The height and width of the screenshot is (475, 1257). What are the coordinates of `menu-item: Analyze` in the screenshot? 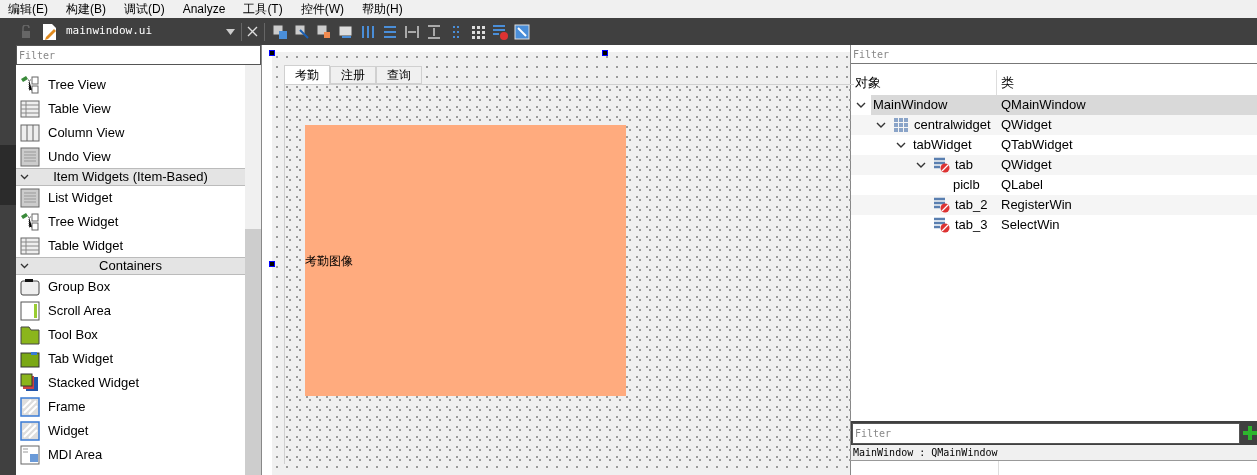 It's located at (204, 9).